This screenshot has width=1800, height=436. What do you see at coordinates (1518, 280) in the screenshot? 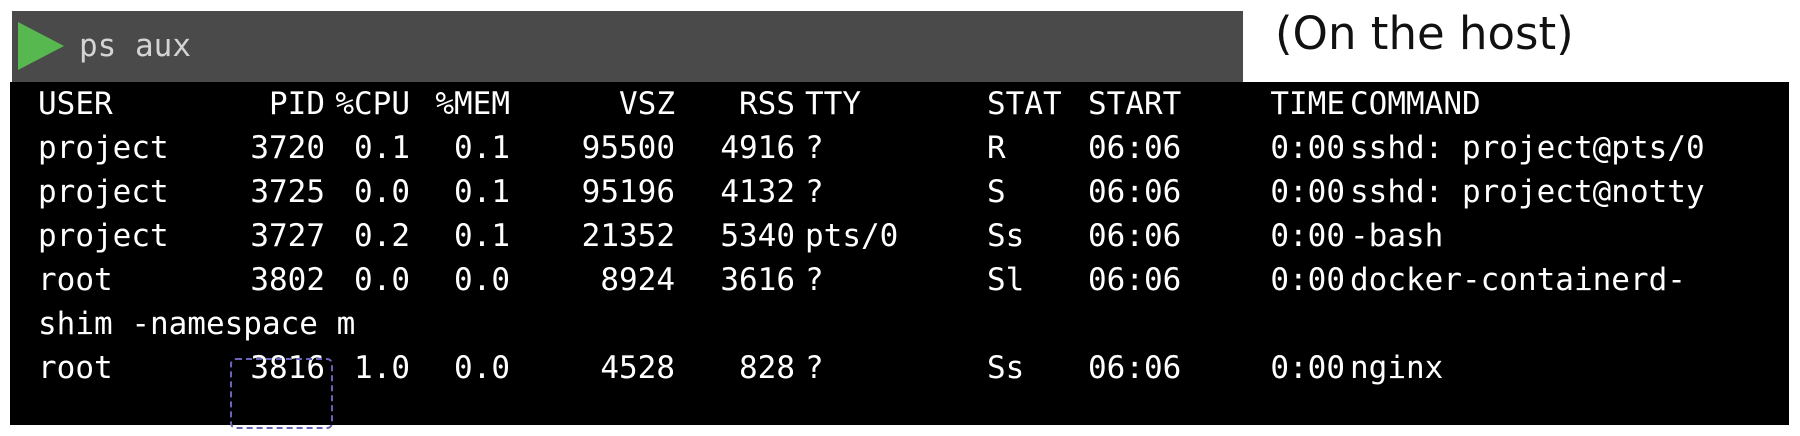
I see `cell-command: docker-containerd-` at bounding box center [1518, 280].